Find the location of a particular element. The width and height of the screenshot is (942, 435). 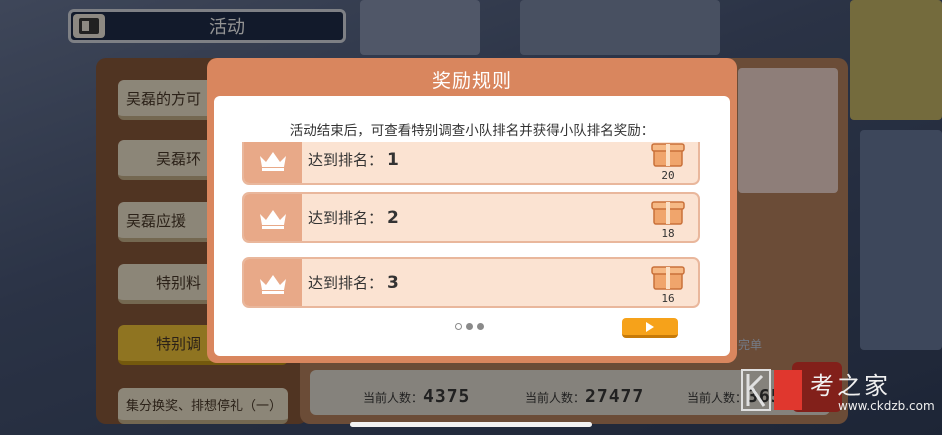

reward-item: 18 is located at coordinates (668, 218).